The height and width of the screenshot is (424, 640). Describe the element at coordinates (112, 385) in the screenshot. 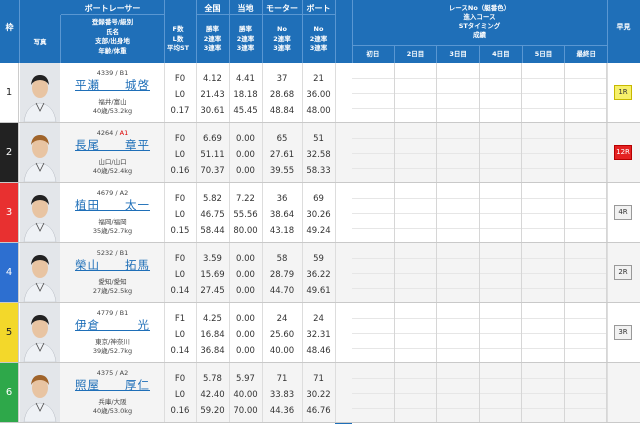

I see `racer-name-link: 照屋 厚仁` at that location.